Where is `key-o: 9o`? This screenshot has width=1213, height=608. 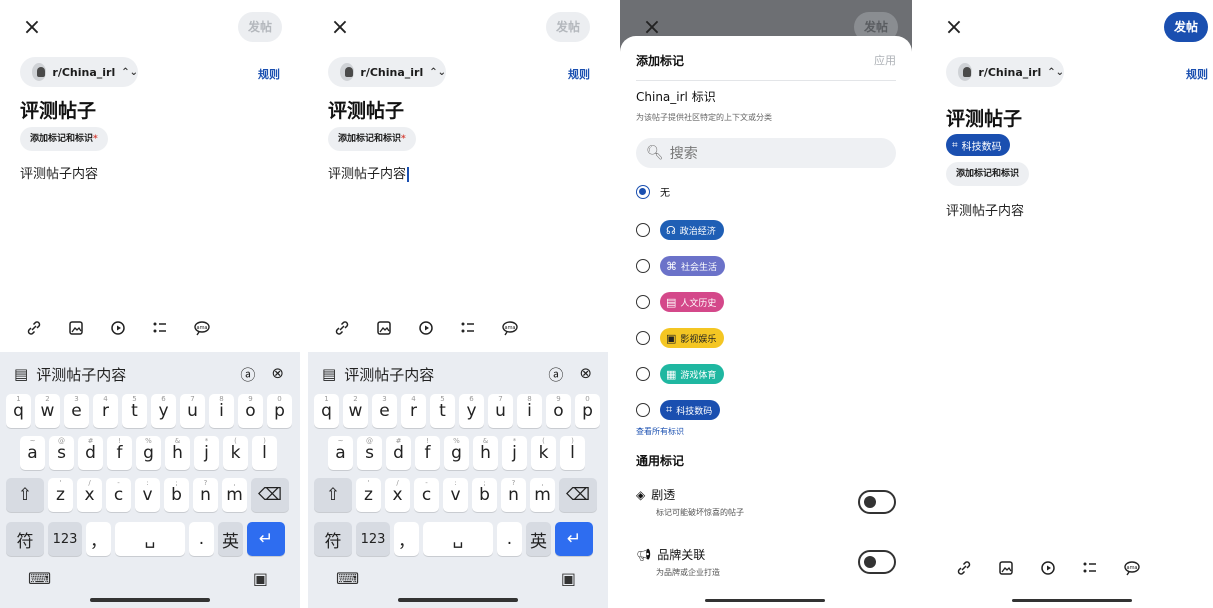
key-o: 9o is located at coordinates (250, 411).